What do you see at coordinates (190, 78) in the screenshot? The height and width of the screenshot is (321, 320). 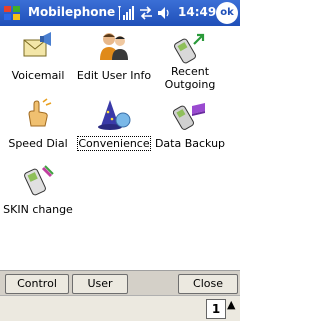 I see `recent-outgoing-label: Recent Outgoing` at bounding box center [190, 78].